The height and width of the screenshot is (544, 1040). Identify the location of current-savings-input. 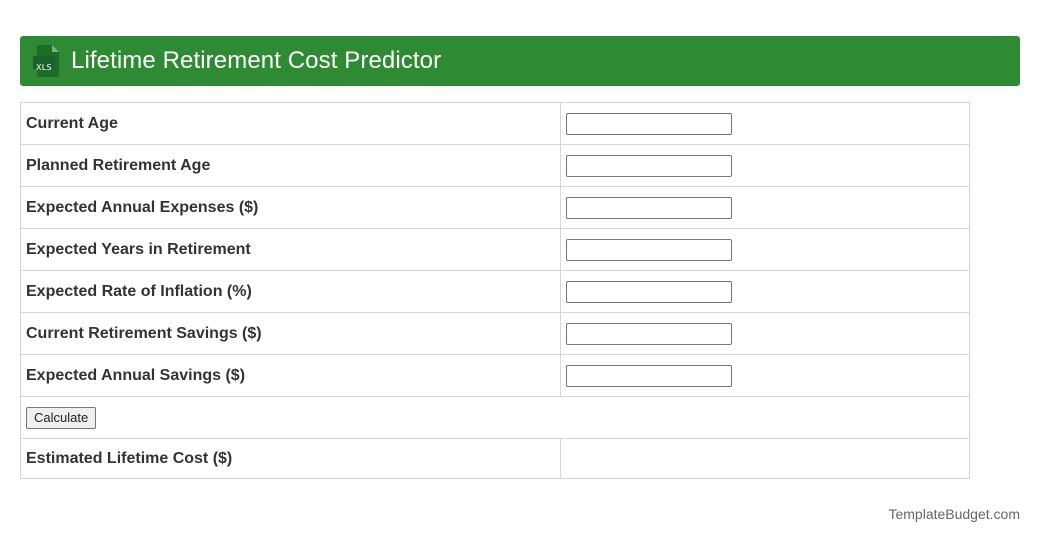
(649, 333).